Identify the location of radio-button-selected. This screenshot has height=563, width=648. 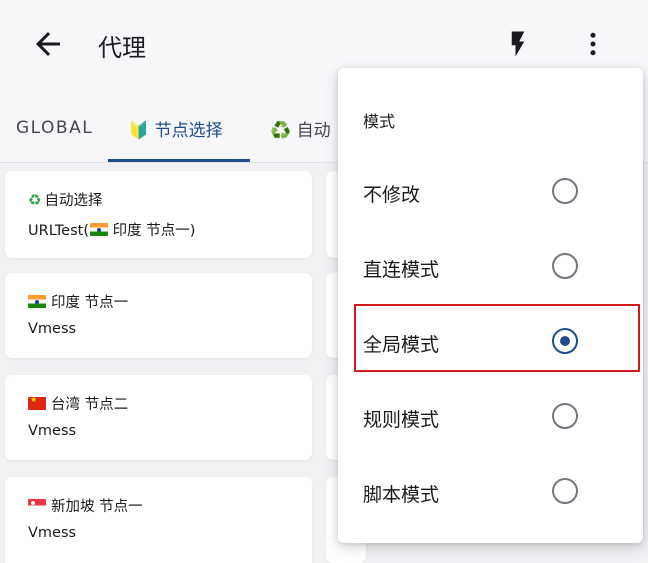
(565, 341).